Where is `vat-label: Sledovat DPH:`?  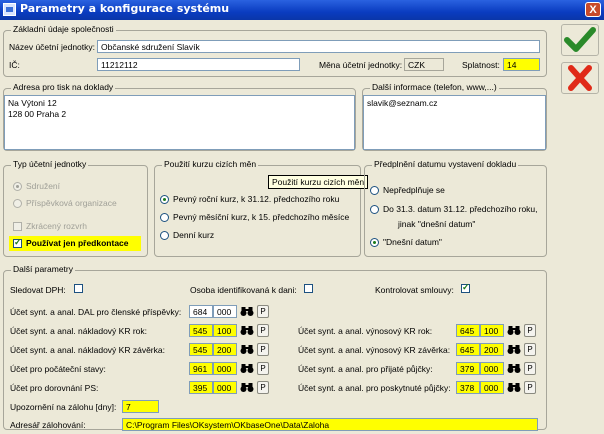
vat-label: Sledovat DPH: is located at coordinates (38, 290).